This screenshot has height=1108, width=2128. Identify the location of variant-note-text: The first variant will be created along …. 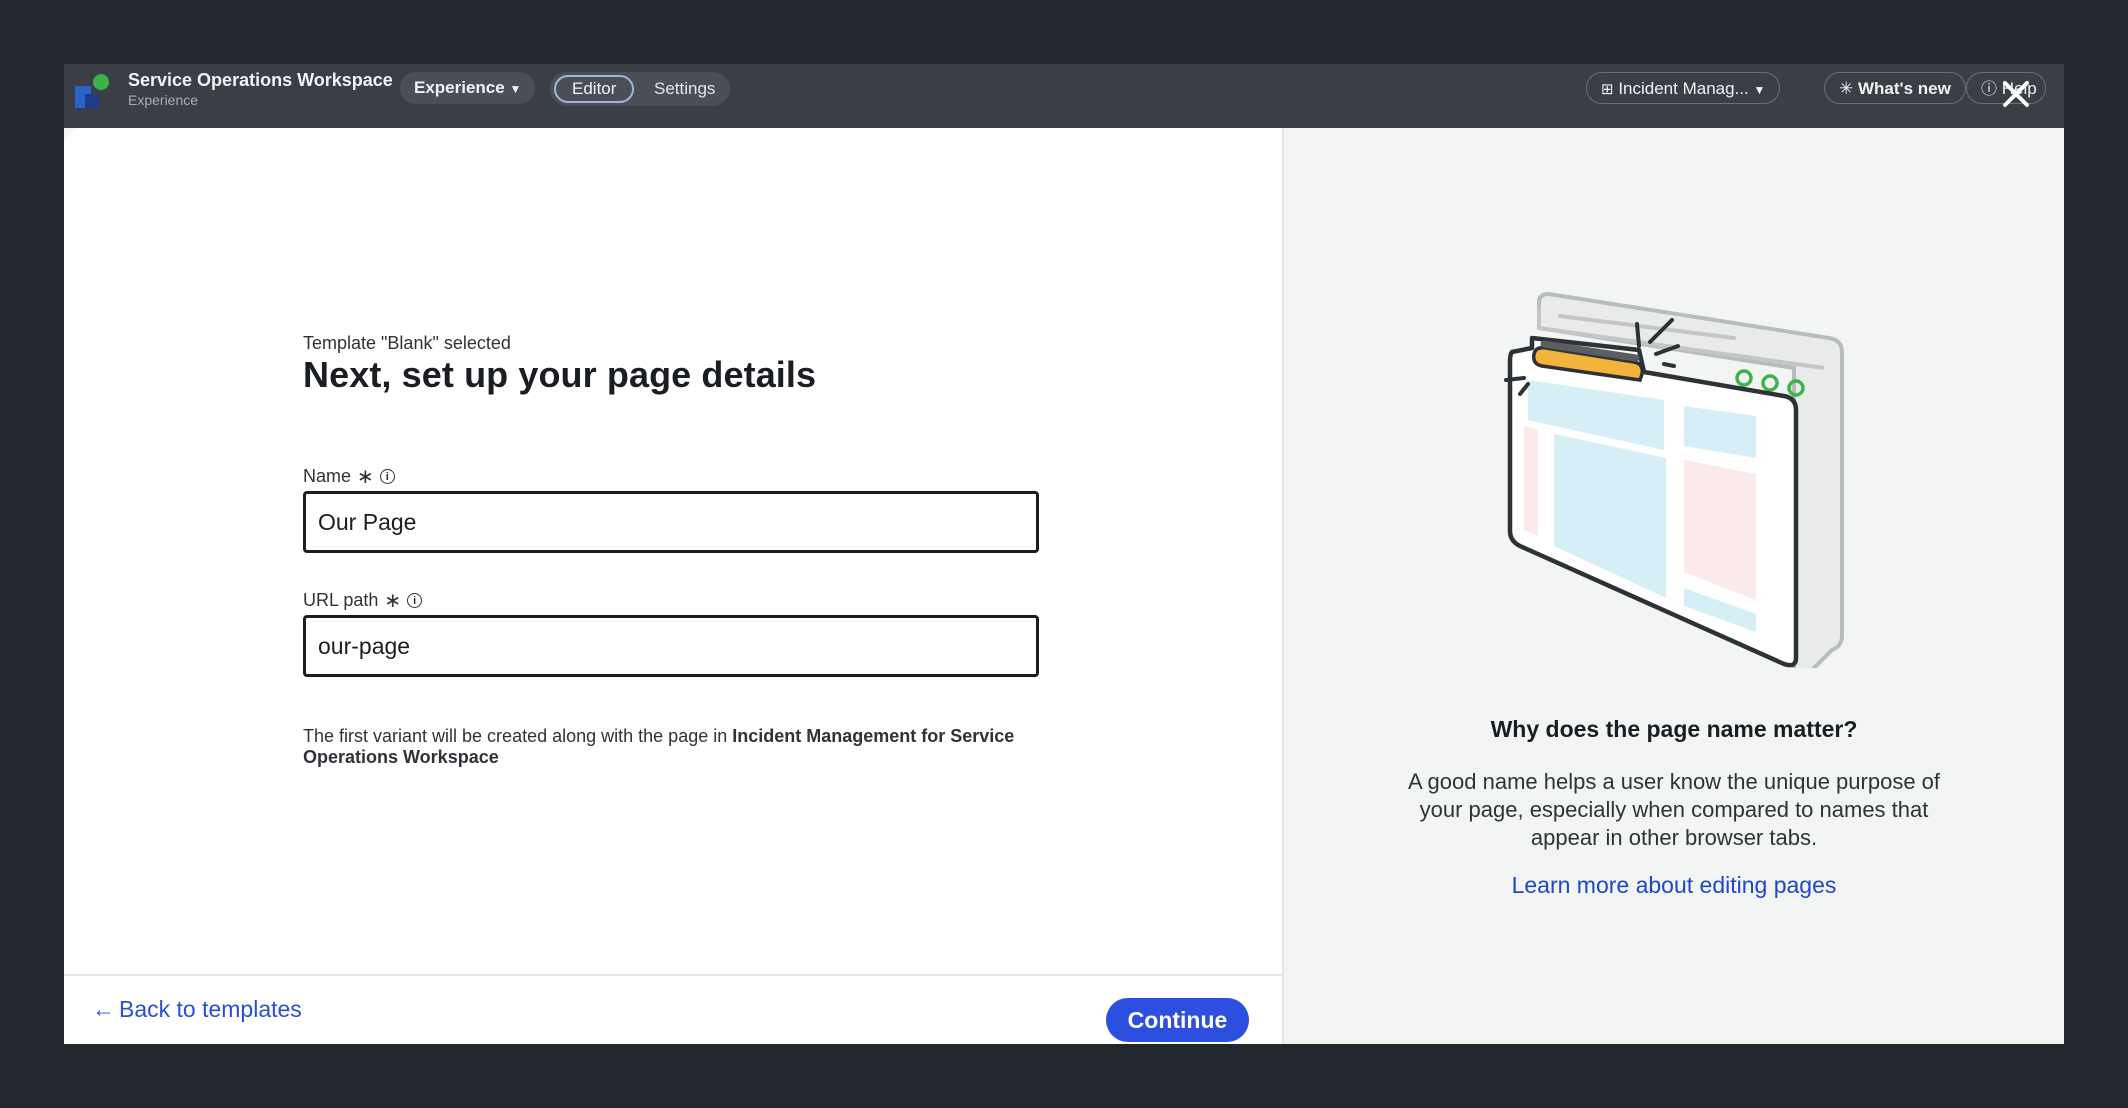
(518, 736).